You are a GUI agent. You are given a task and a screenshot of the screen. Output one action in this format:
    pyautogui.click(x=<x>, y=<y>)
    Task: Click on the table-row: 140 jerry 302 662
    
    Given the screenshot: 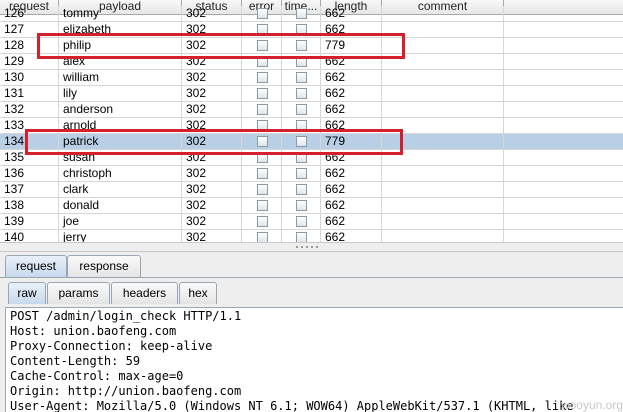 What is the action you would take?
    pyautogui.click(x=311, y=236)
    